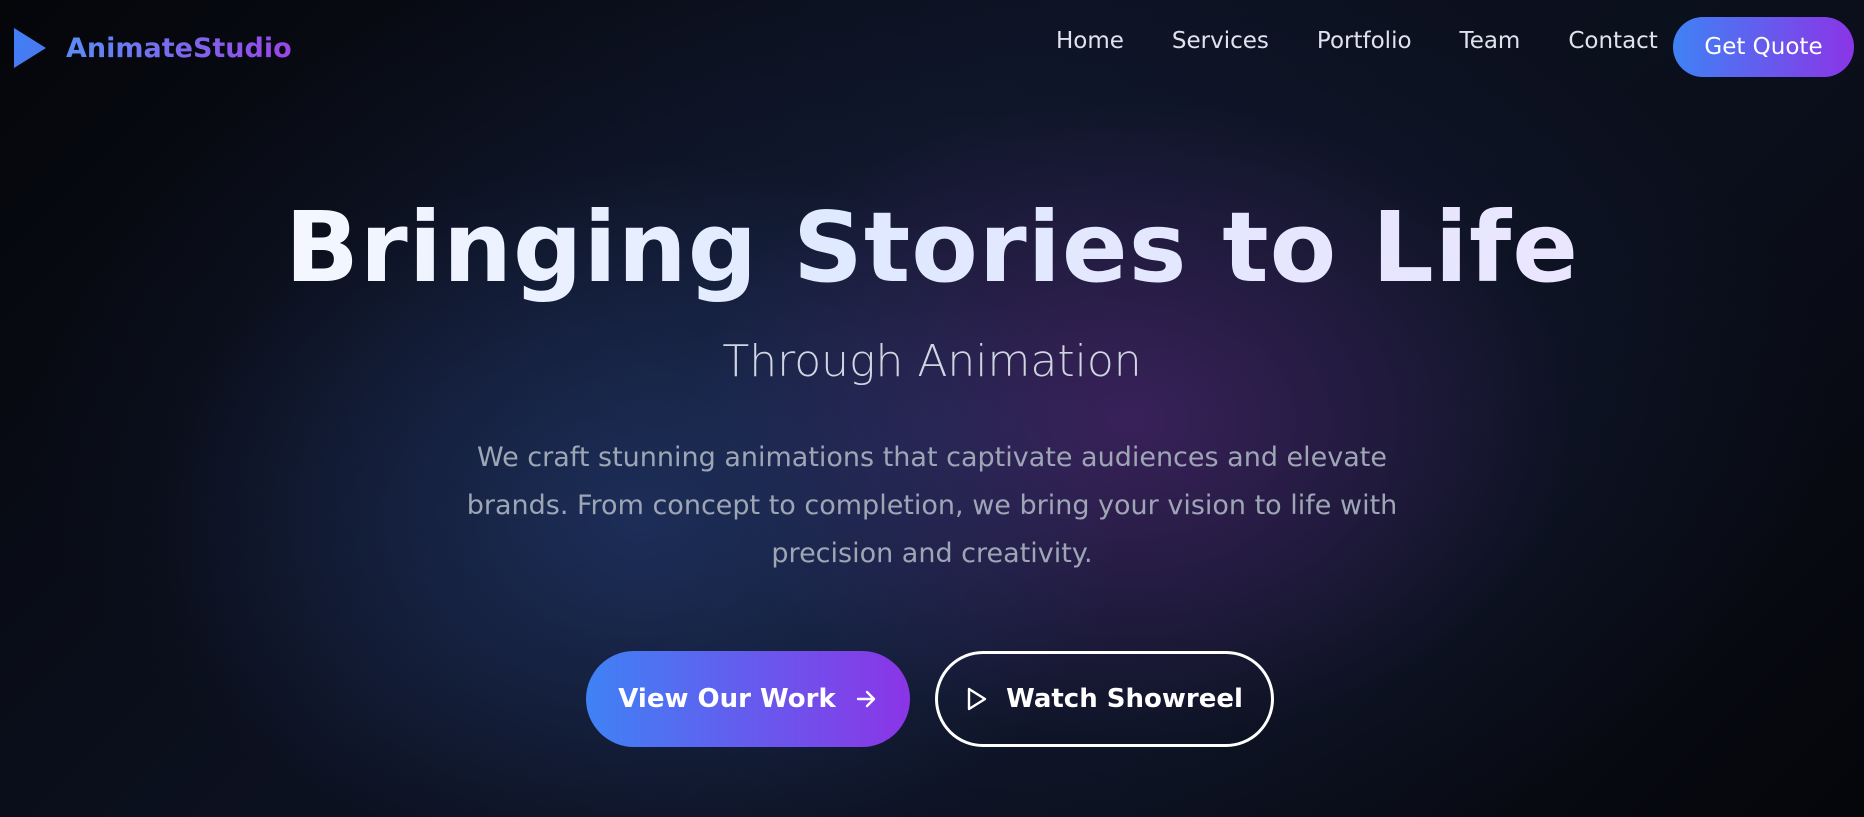 This screenshot has width=1864, height=817. I want to click on nav-link-team: Team, so click(1490, 41).